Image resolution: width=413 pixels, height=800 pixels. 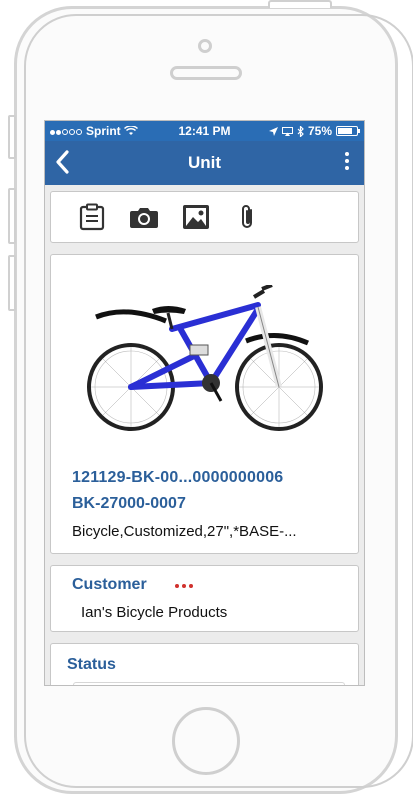 I want to click on front-camera, so click(x=205, y=46).